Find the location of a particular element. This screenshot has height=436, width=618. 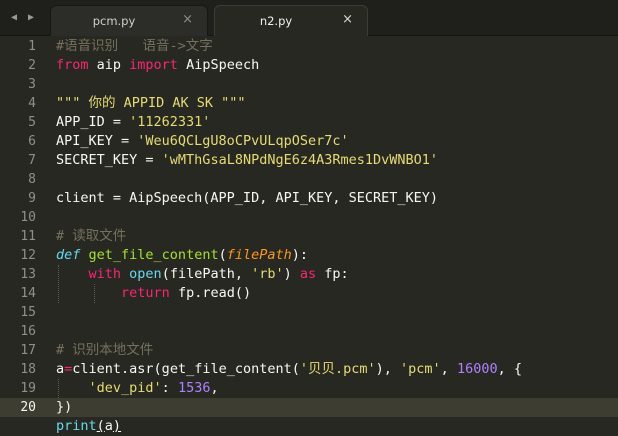

line-number: 5 is located at coordinates (32, 122).